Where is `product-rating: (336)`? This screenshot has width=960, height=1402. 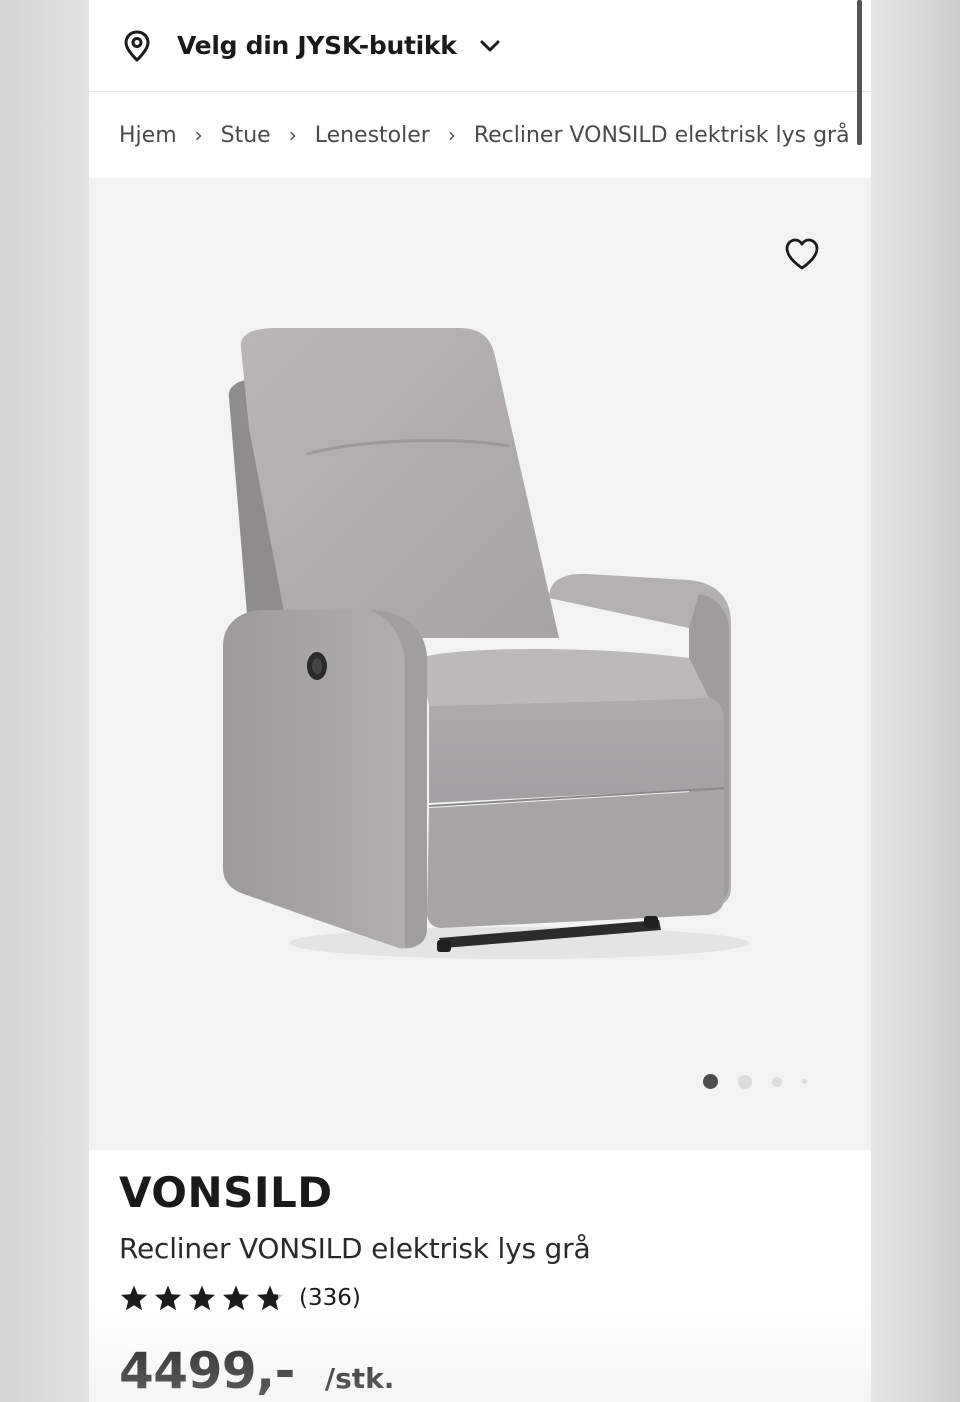 product-rating: (336) is located at coordinates (240, 1298).